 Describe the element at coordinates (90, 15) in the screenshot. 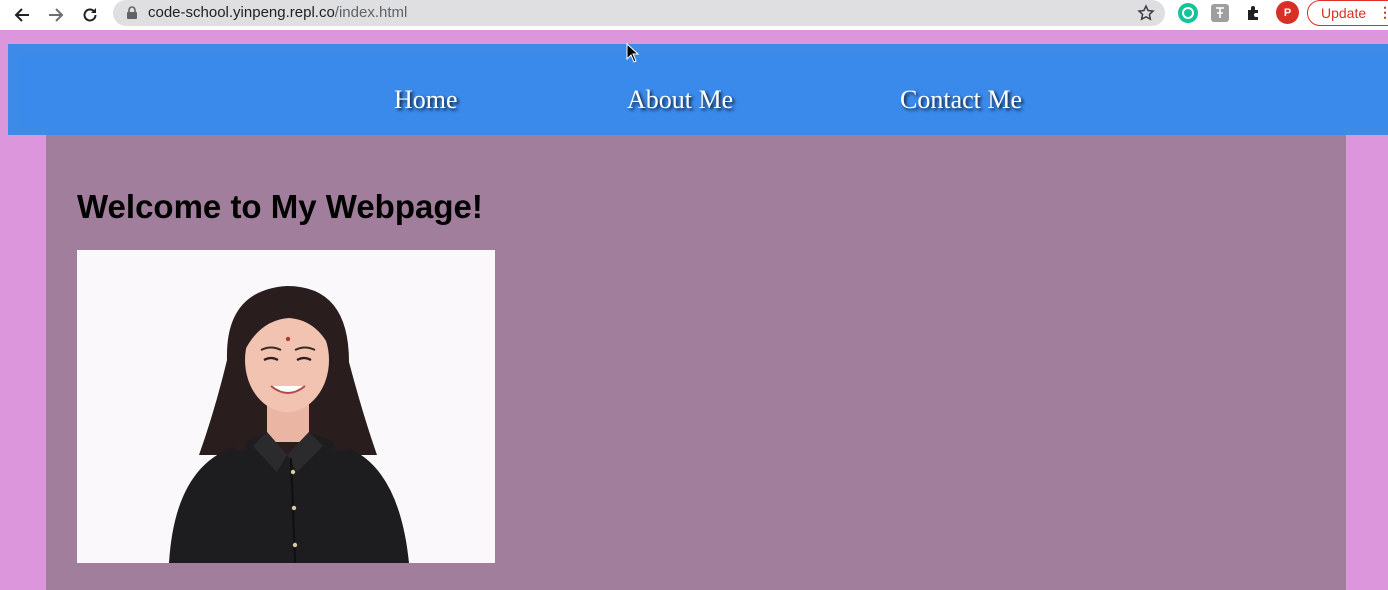

I see `reload-icon` at that location.